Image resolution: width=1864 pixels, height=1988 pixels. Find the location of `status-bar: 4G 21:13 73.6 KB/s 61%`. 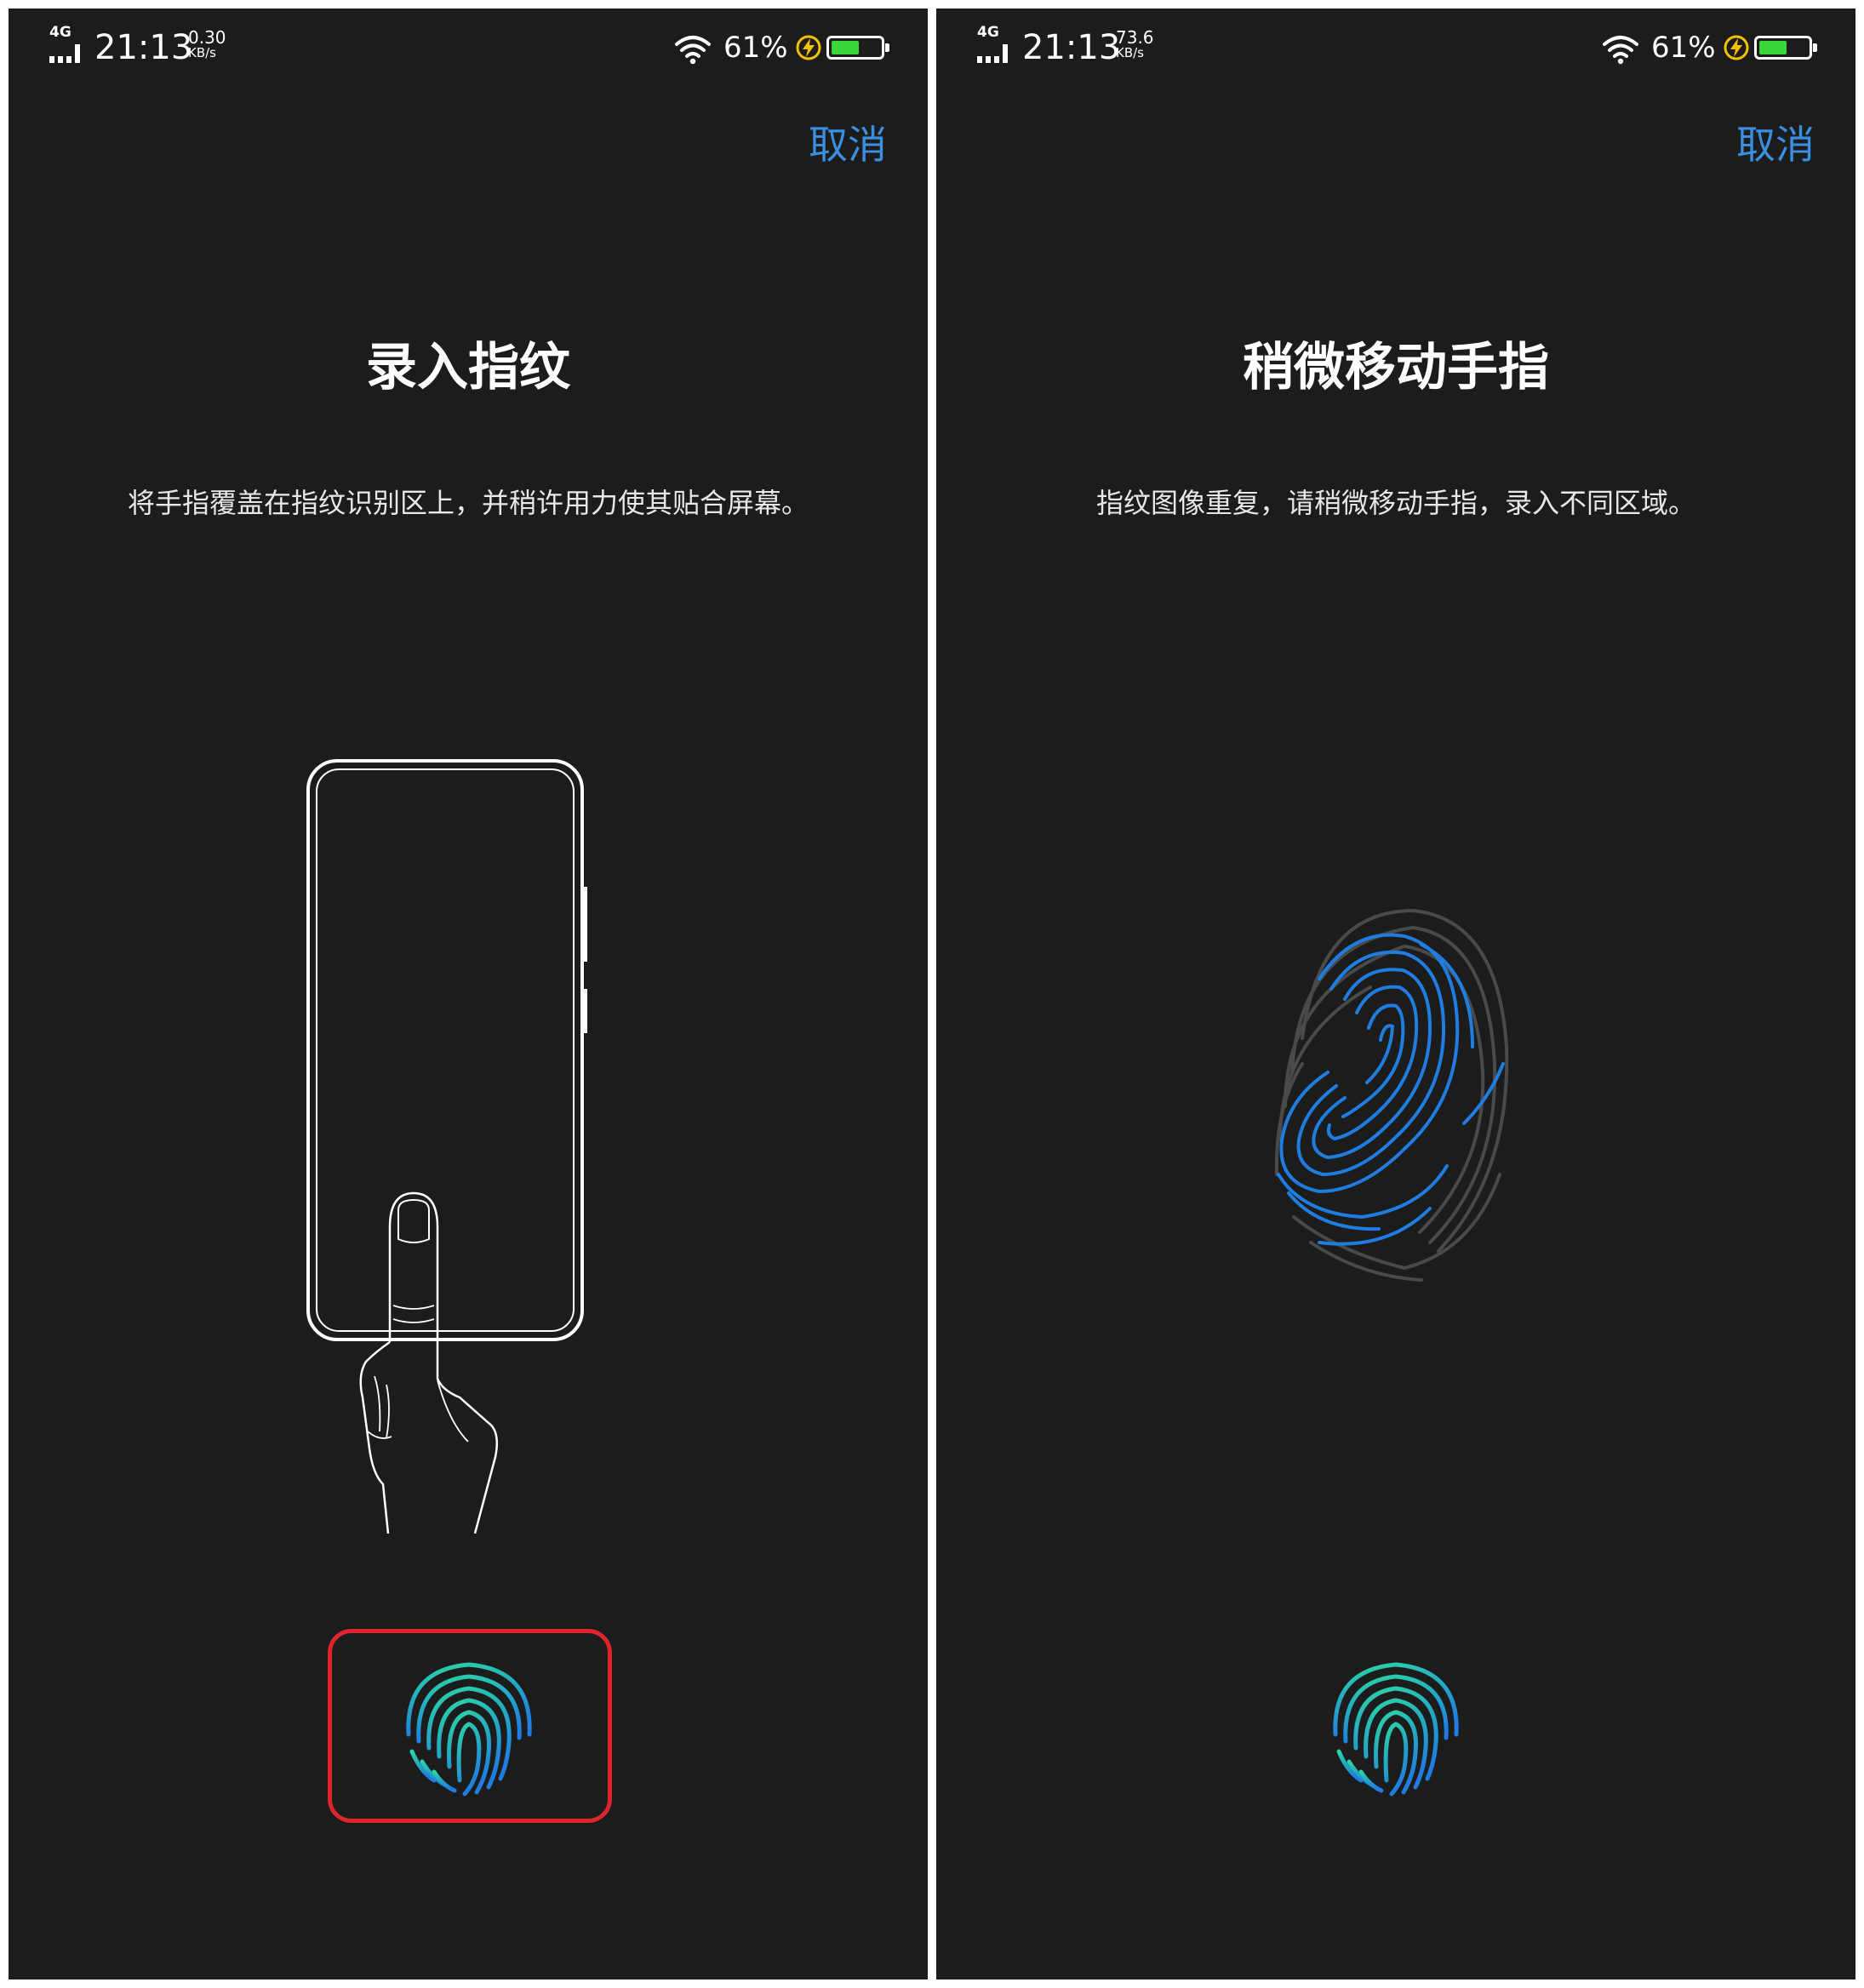

status-bar: 4G 21:13 73.6 KB/s 61% is located at coordinates (1395, 47).